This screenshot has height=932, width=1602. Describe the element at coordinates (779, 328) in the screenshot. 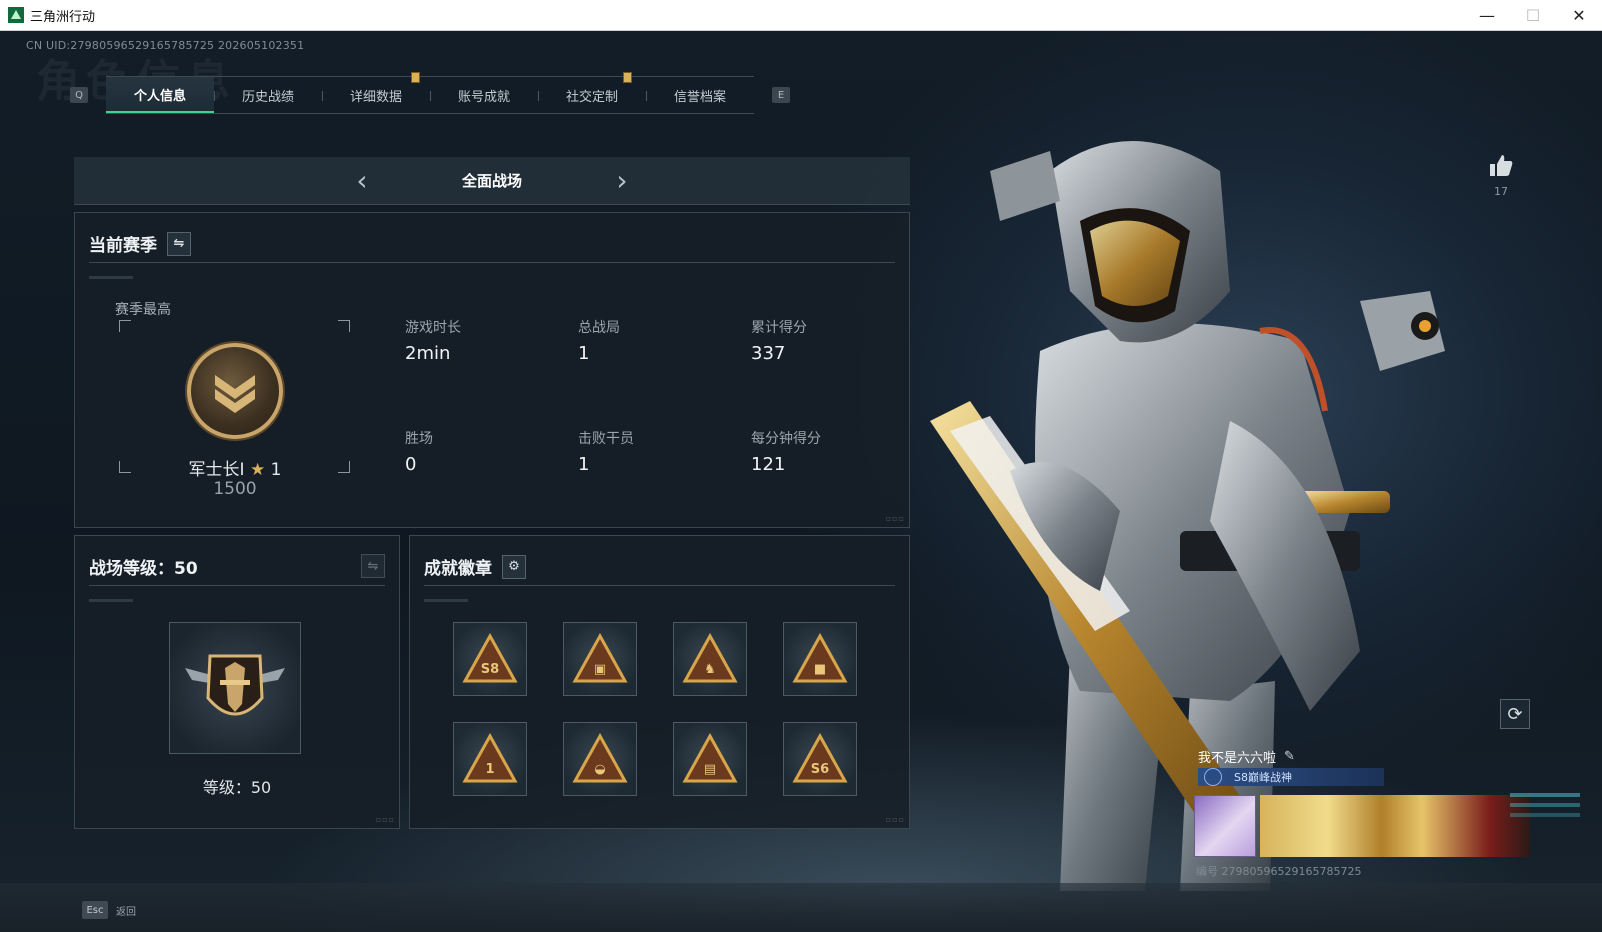

I see `stat-label: 累计得分` at that location.